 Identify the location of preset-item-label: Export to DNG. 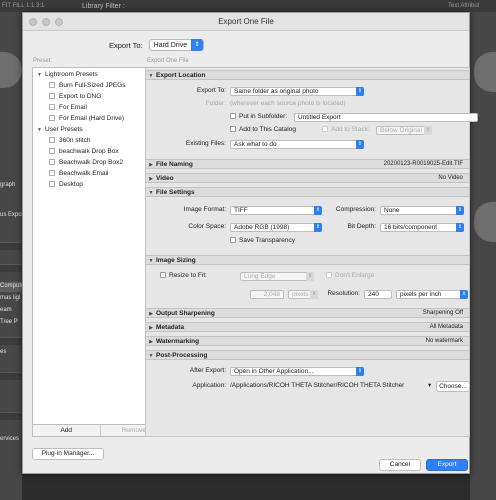
(80, 96).